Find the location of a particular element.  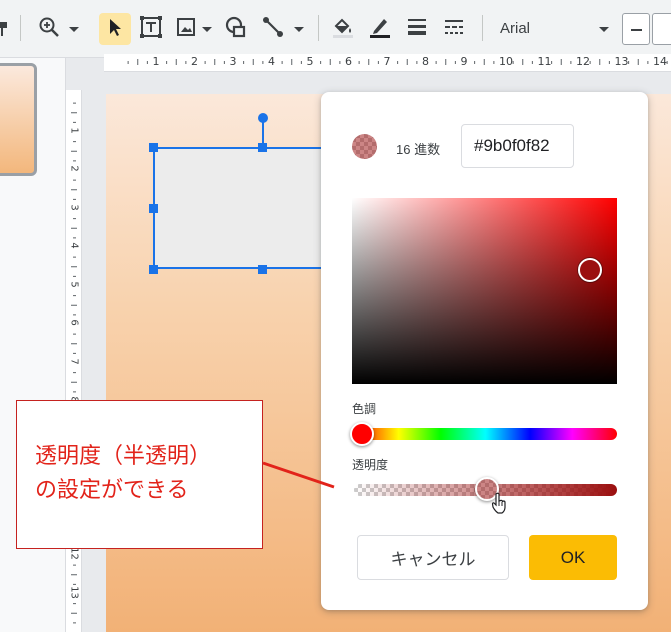

resize-handle-top is located at coordinates (262, 147).